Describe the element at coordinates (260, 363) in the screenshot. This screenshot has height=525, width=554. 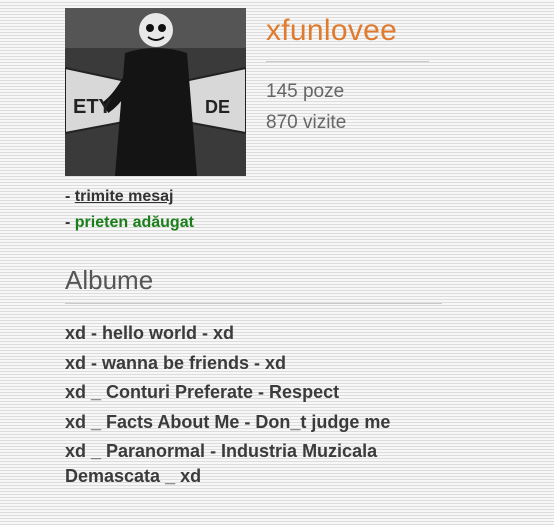
I see `album-link-wanna-be-friends: xd - wanna be friends - xd` at that location.